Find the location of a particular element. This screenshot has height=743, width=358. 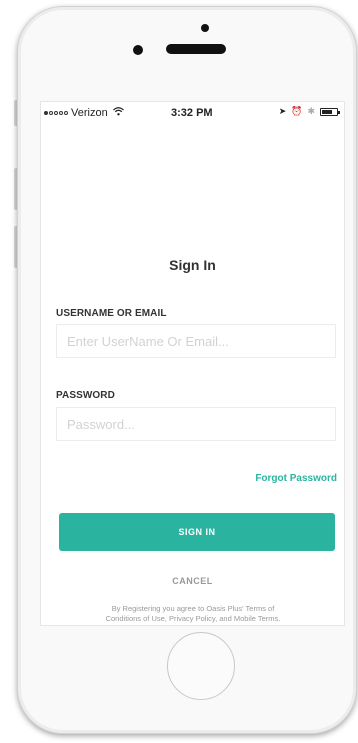

status-time: 3:32 PM is located at coordinates (192, 113).